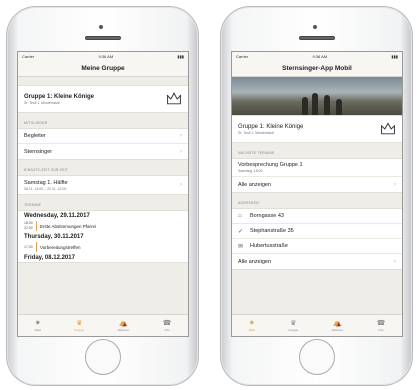 This screenshot has width=417, height=390. I want to click on speaker, so click(317, 38).